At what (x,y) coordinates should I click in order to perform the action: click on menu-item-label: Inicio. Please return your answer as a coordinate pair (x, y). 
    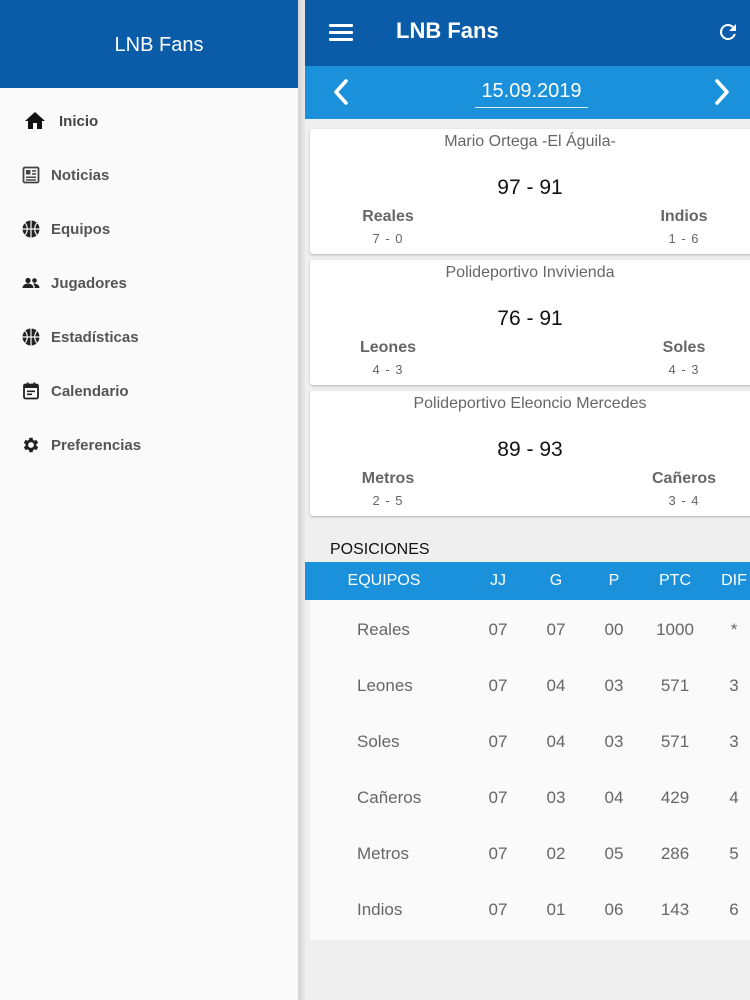
    Looking at the image, I should click on (79, 121).